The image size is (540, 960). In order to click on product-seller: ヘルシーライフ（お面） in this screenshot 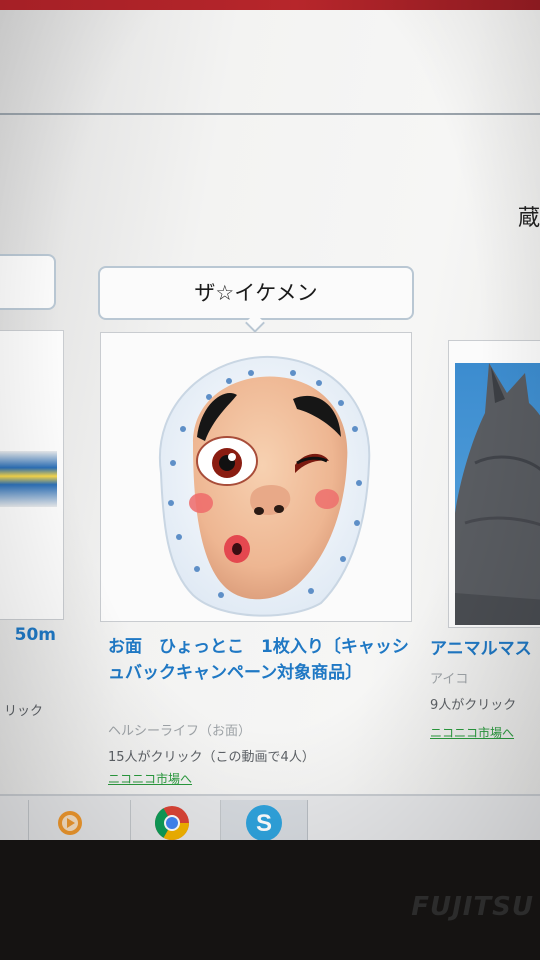, I will do `click(180, 731)`.